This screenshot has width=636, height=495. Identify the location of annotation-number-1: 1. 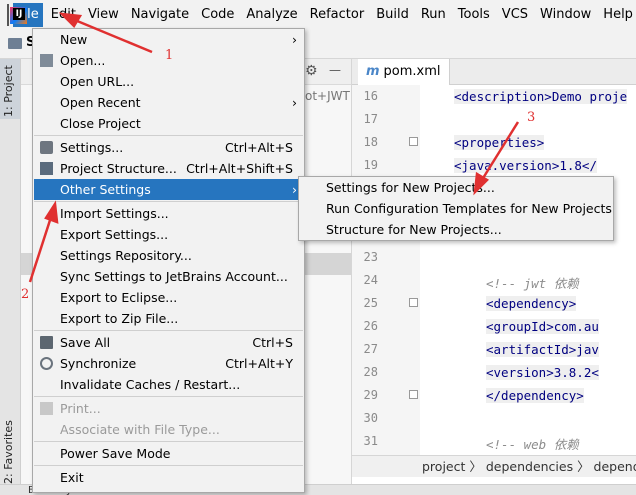
(169, 55).